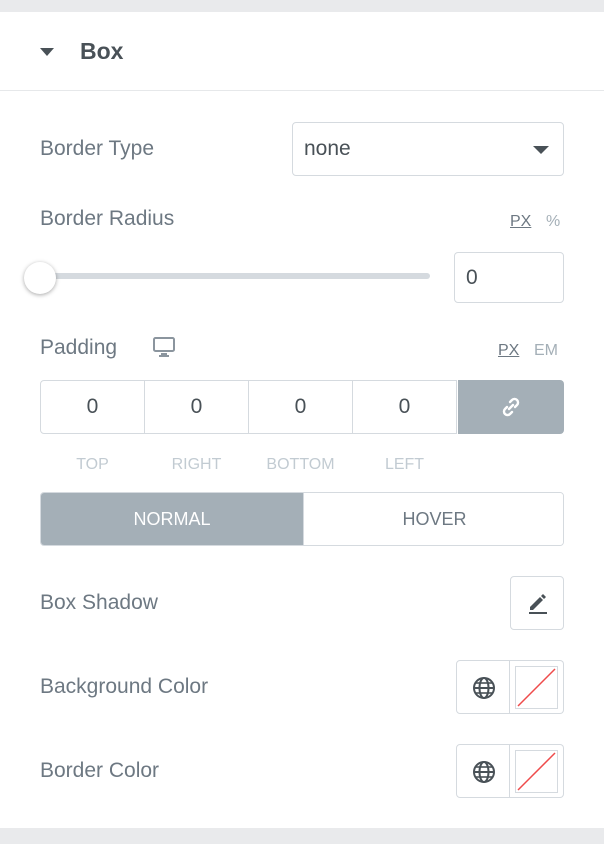 Image resolution: width=604 pixels, height=844 pixels. What do you see at coordinates (92, 464) in the screenshot?
I see `padding-top-label: TOP` at bounding box center [92, 464].